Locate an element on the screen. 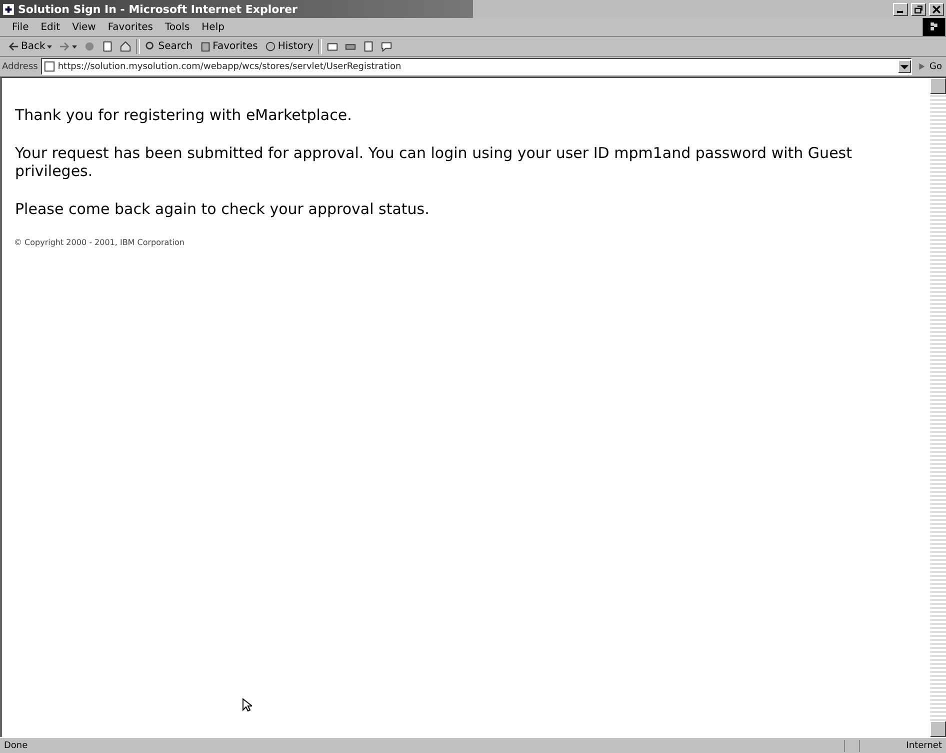  right-arrow-icon is located at coordinates (64, 46).